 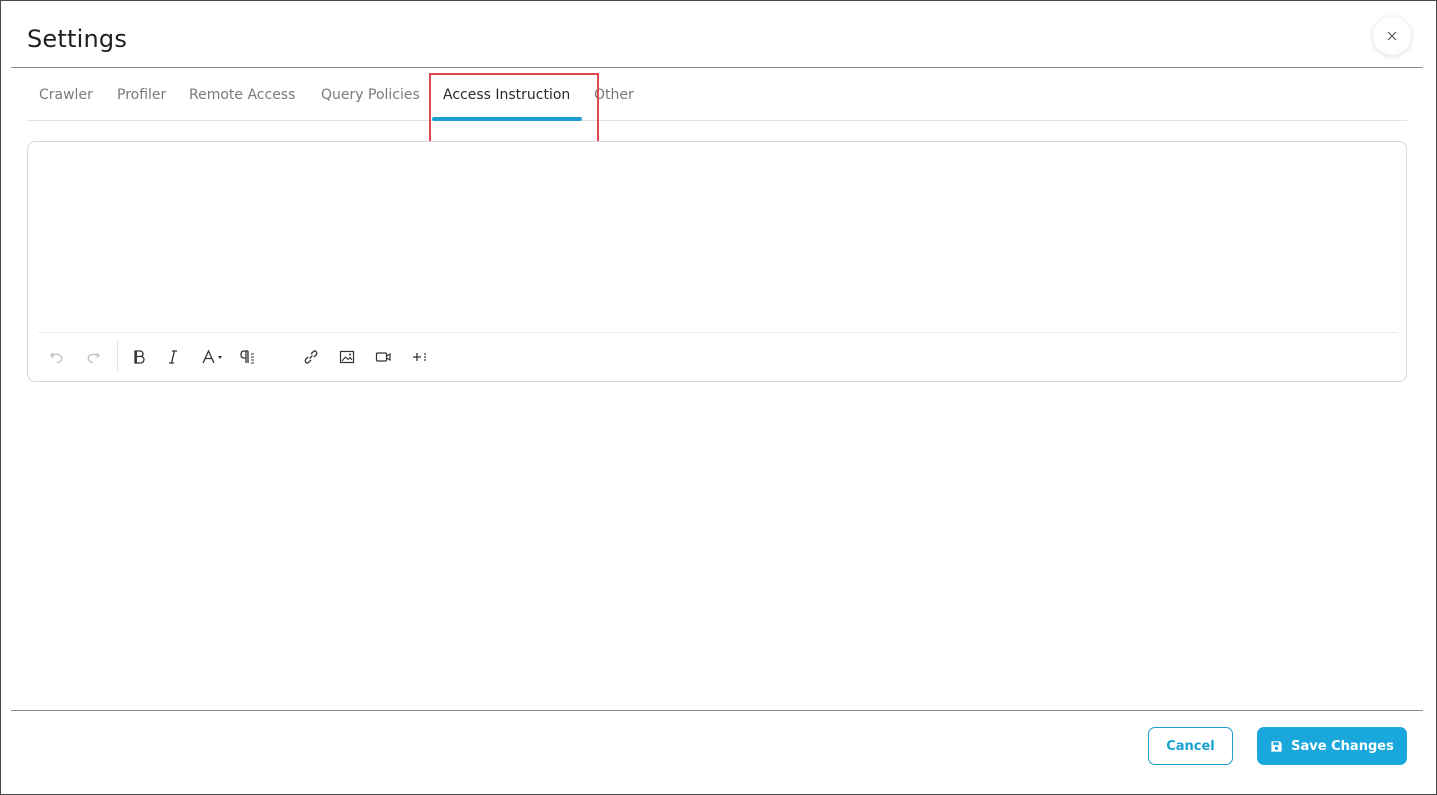 I want to click on close-icon, so click(x=1392, y=36).